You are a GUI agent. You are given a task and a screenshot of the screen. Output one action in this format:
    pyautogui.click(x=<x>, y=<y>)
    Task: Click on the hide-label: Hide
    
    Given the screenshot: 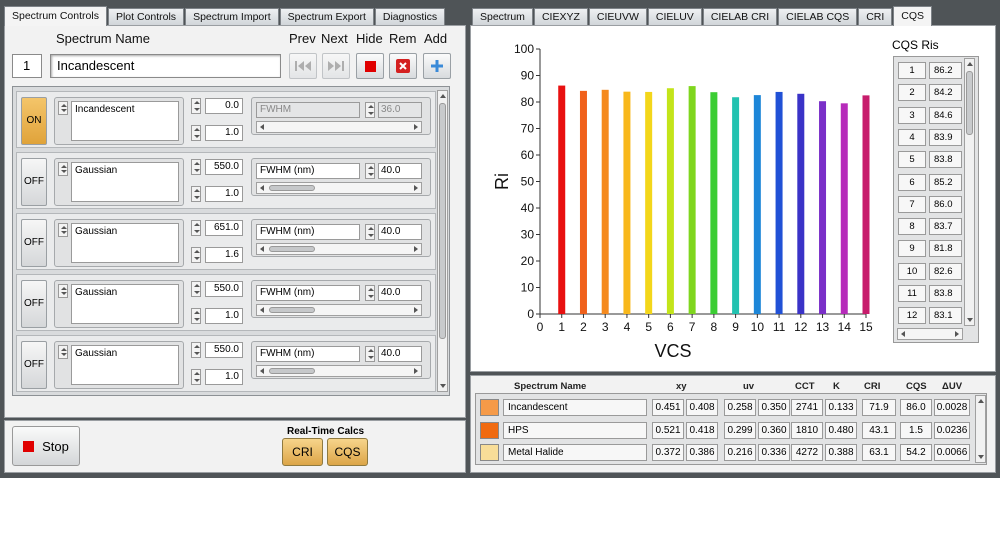 What is the action you would take?
    pyautogui.click(x=369, y=38)
    